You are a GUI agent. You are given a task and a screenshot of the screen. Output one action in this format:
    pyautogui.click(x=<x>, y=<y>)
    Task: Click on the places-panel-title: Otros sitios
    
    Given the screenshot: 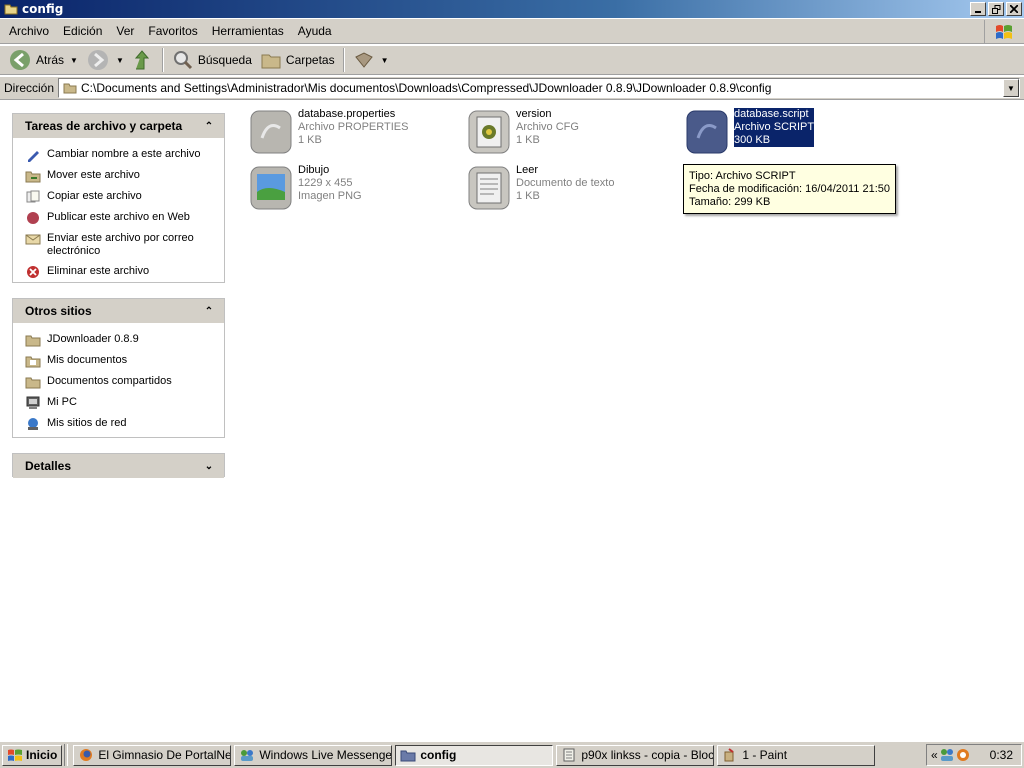 What is the action you would take?
    pyautogui.click(x=58, y=311)
    